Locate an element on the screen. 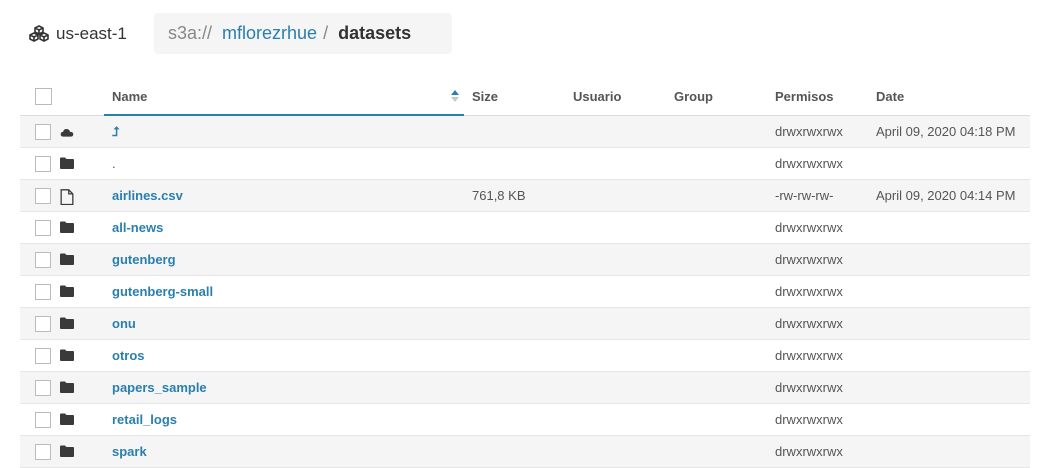  row-name-cell: spark is located at coordinates (262, 451).